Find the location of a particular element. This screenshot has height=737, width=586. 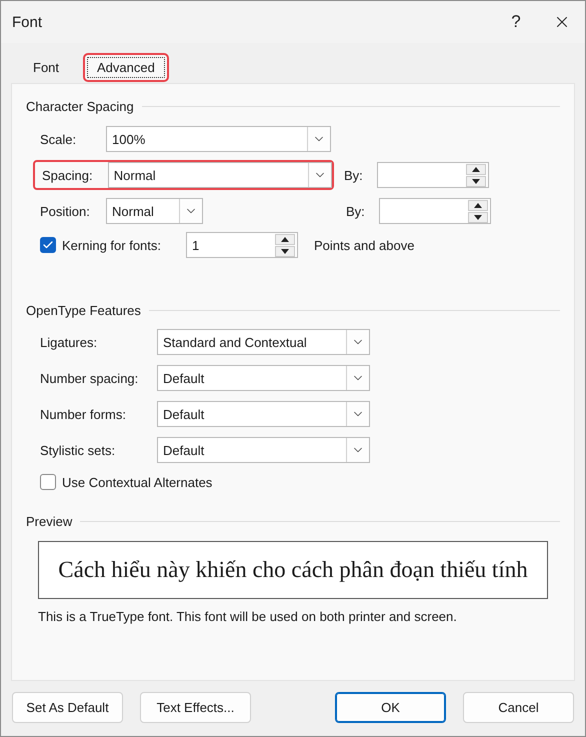

dialog-button: OK is located at coordinates (390, 707).